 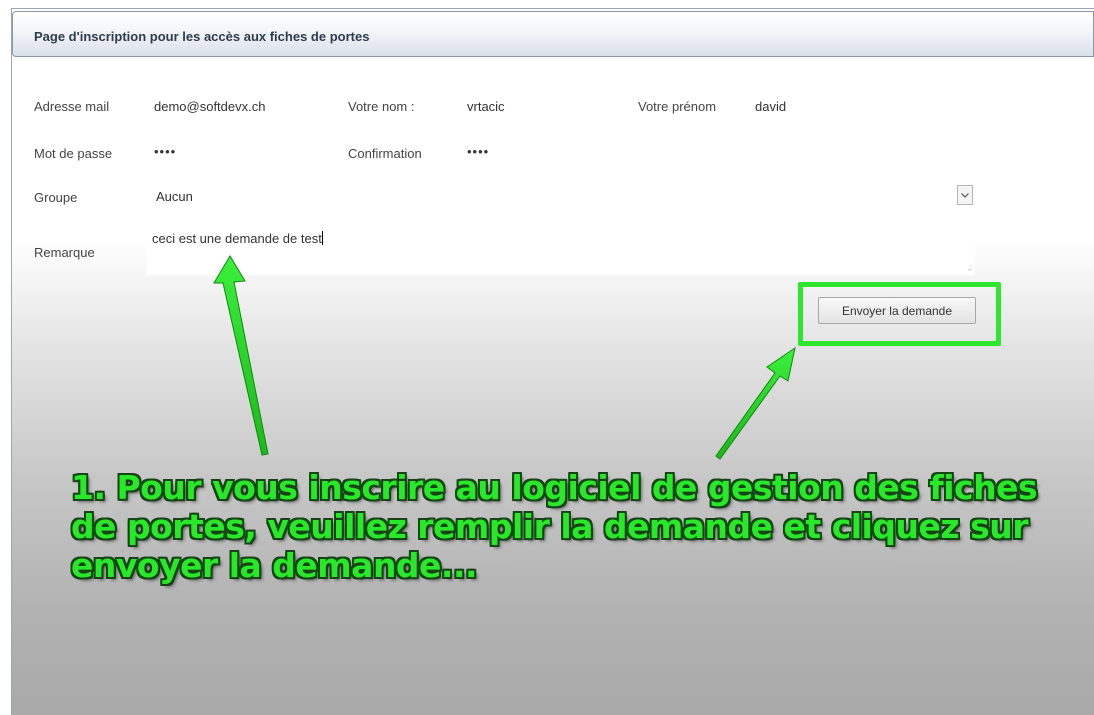 What do you see at coordinates (241, 355) in the screenshot?
I see `arrow-up-icon` at bounding box center [241, 355].